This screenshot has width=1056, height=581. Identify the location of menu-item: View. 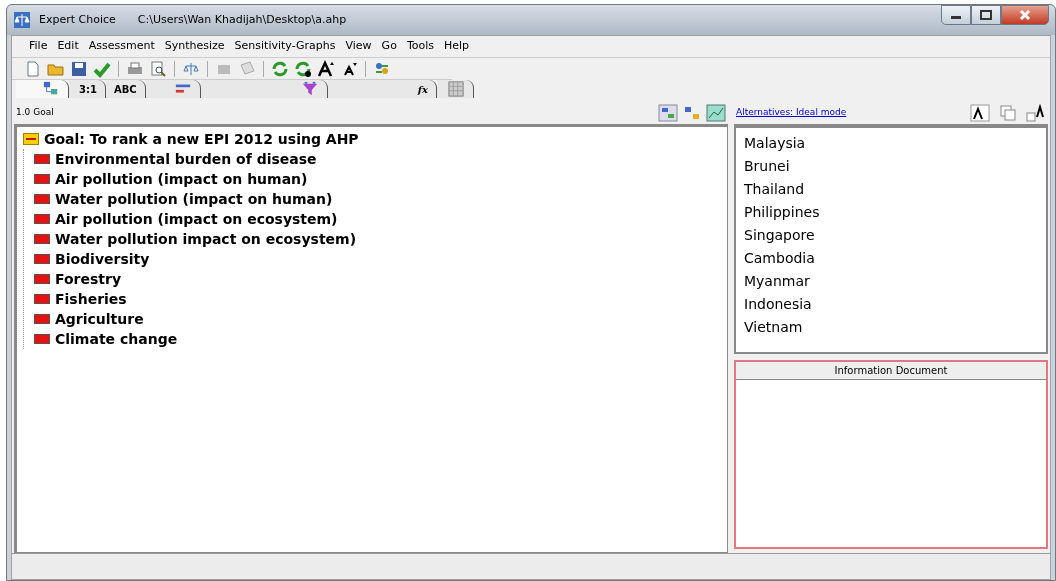
(358, 46).